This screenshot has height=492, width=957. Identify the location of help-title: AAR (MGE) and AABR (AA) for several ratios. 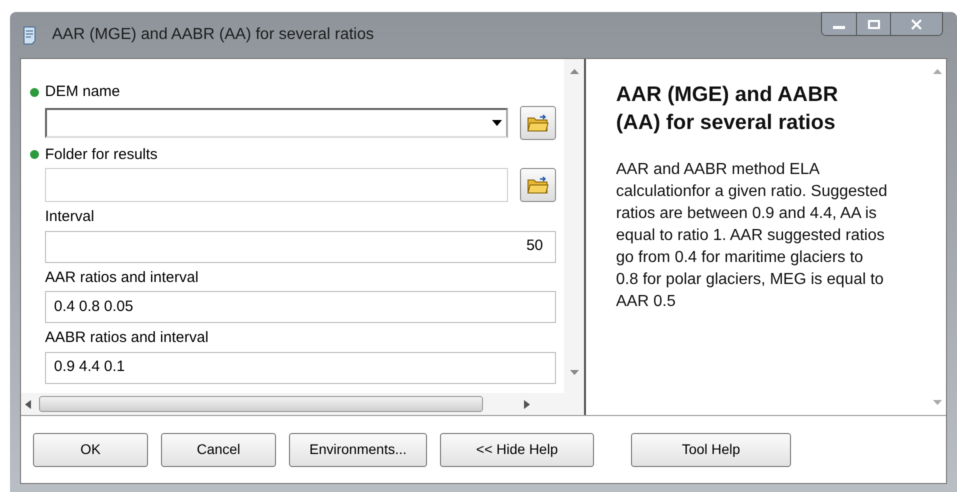
(728, 109).